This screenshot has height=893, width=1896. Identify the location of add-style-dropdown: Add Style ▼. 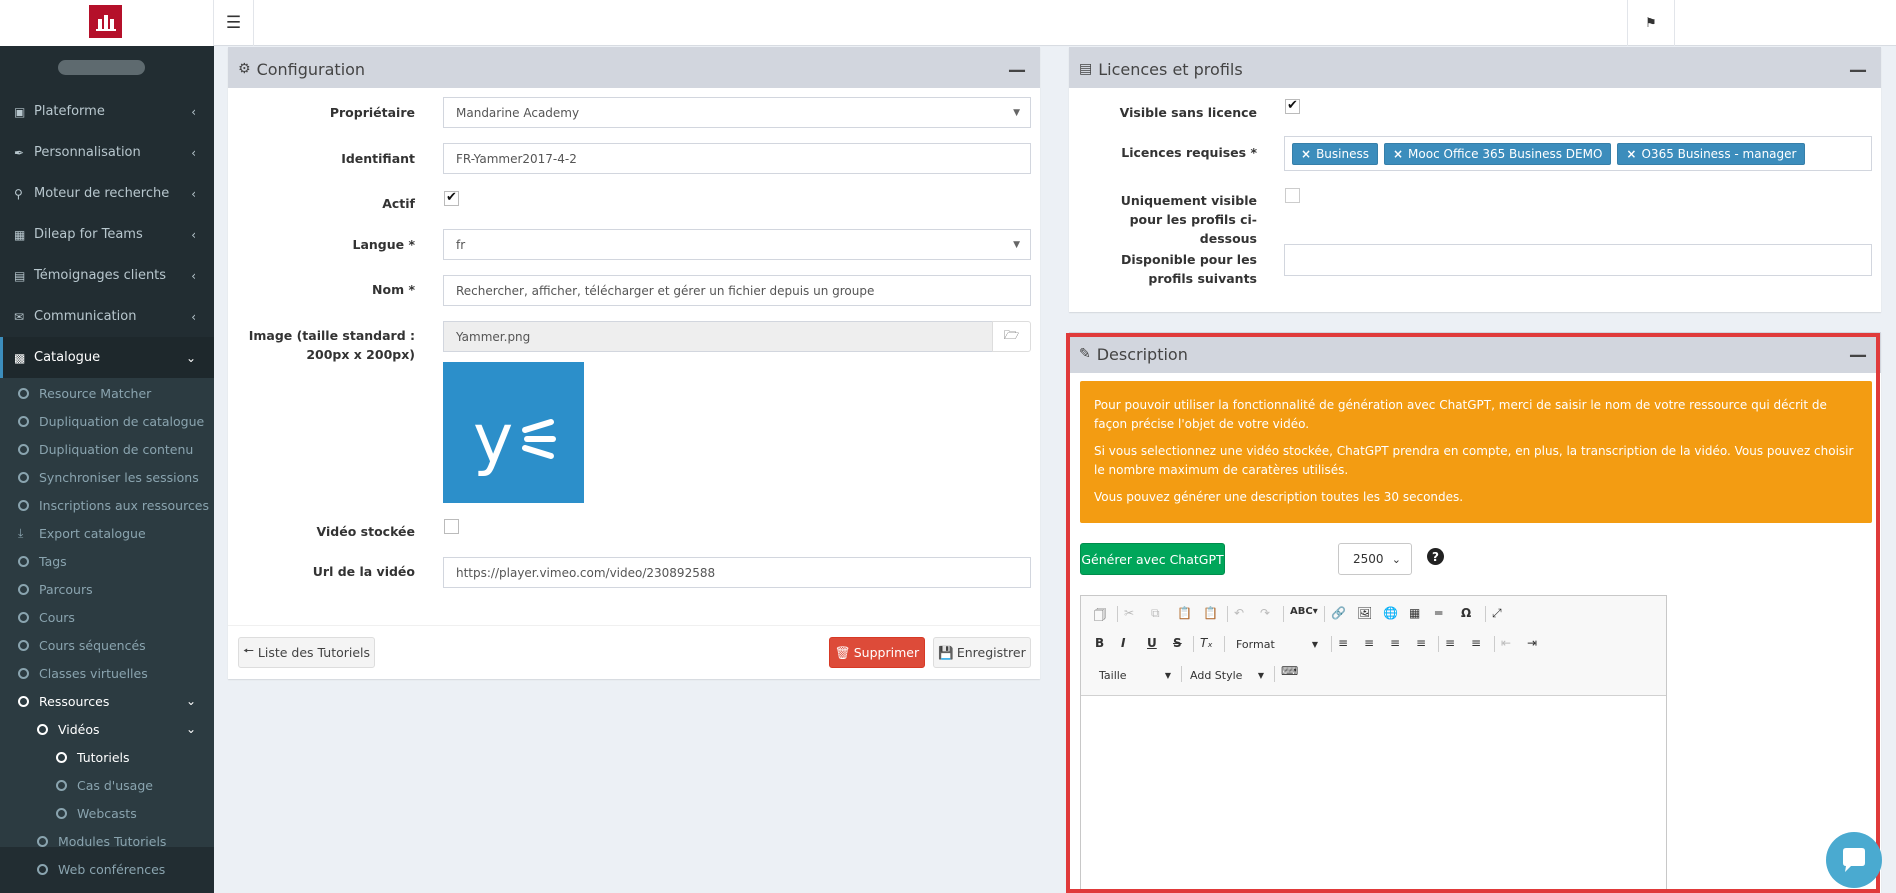
(1230, 675).